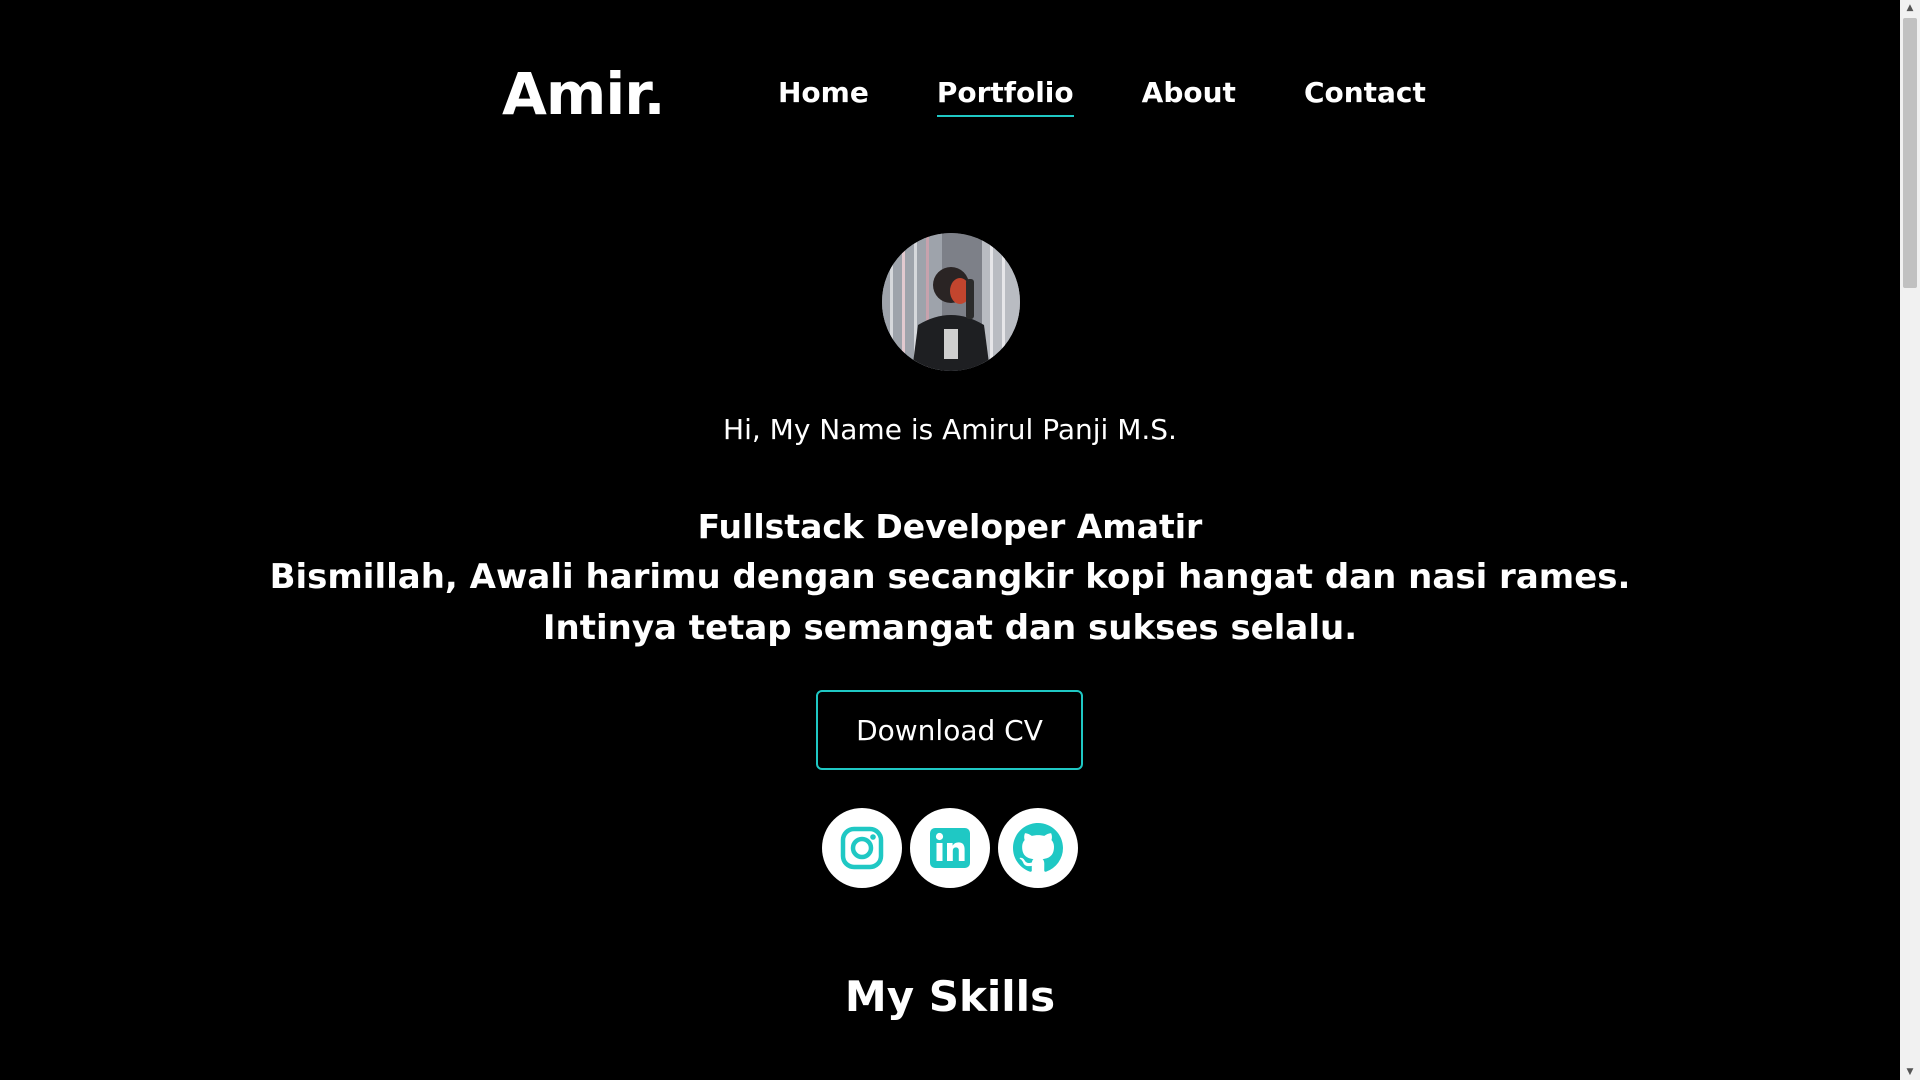 The height and width of the screenshot is (1080, 1920). Describe the element at coordinates (1910, 153) in the screenshot. I see `scrollbar-thumb` at that location.